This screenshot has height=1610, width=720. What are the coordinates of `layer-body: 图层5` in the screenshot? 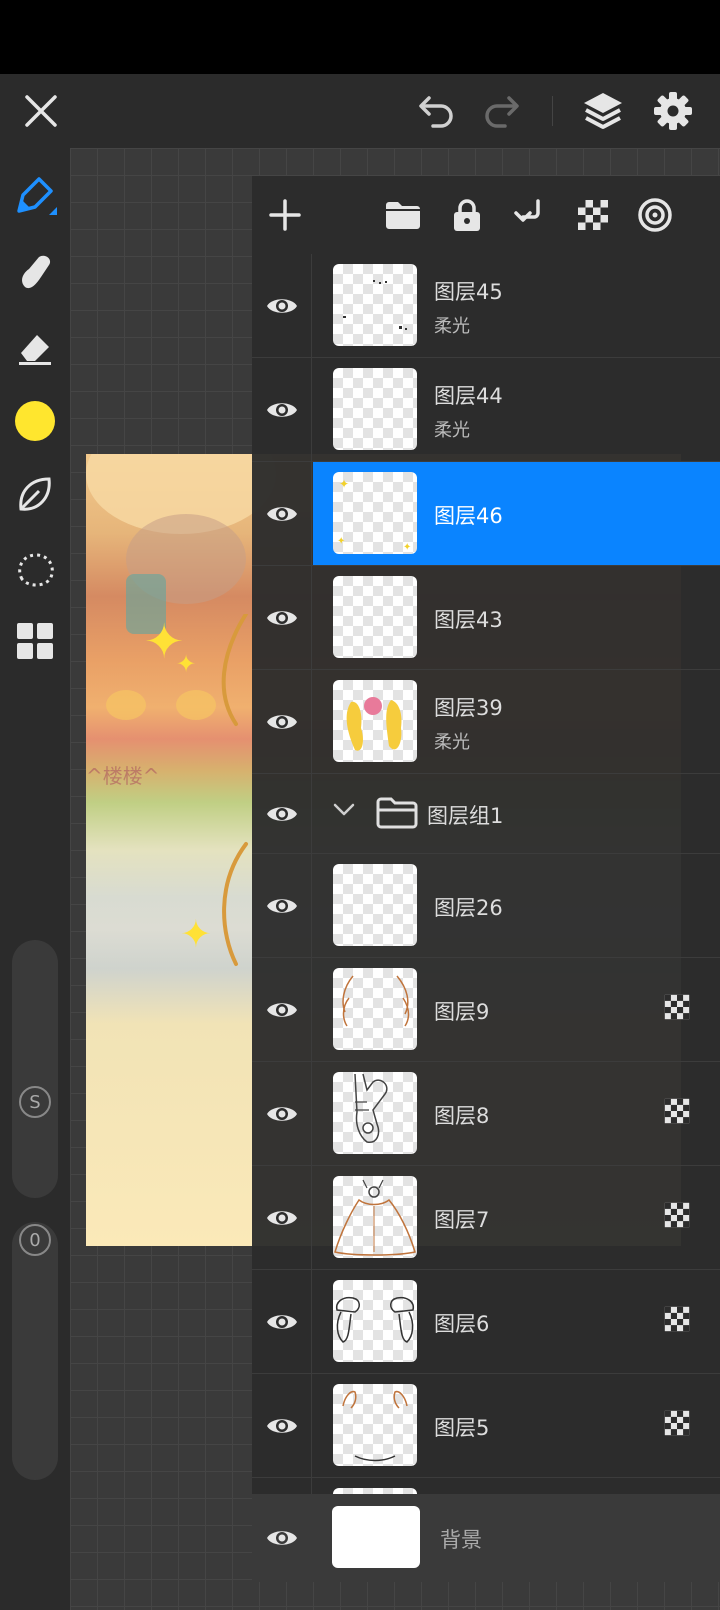 It's located at (516, 1425).